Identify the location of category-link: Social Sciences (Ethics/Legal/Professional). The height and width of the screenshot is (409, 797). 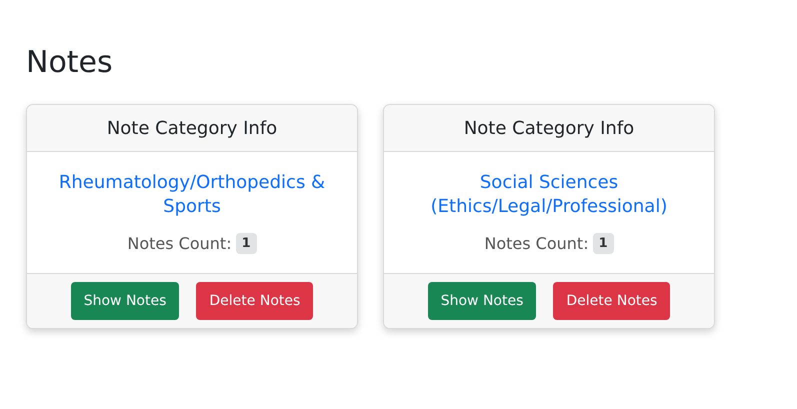
(549, 195).